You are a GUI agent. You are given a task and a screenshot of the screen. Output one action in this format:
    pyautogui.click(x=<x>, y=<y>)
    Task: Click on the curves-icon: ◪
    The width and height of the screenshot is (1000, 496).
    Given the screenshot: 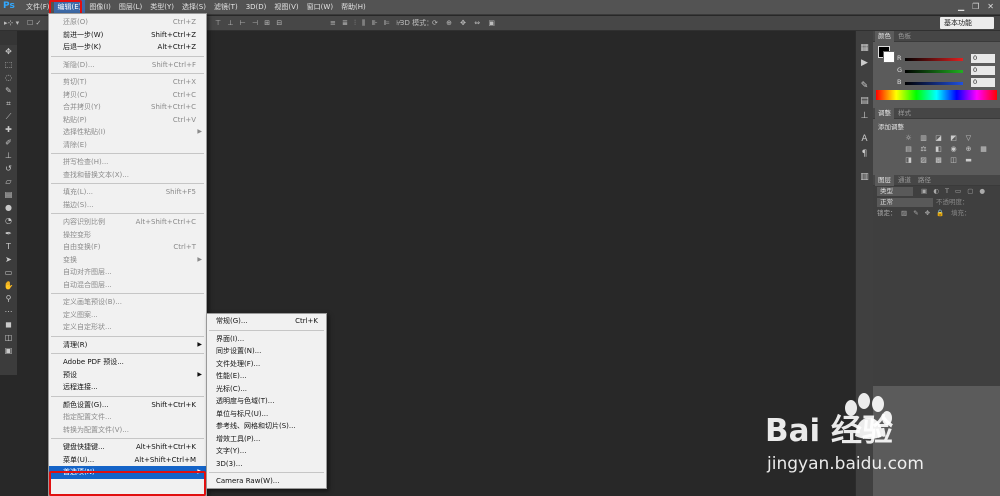 What is the action you would take?
    pyautogui.click(x=938, y=138)
    